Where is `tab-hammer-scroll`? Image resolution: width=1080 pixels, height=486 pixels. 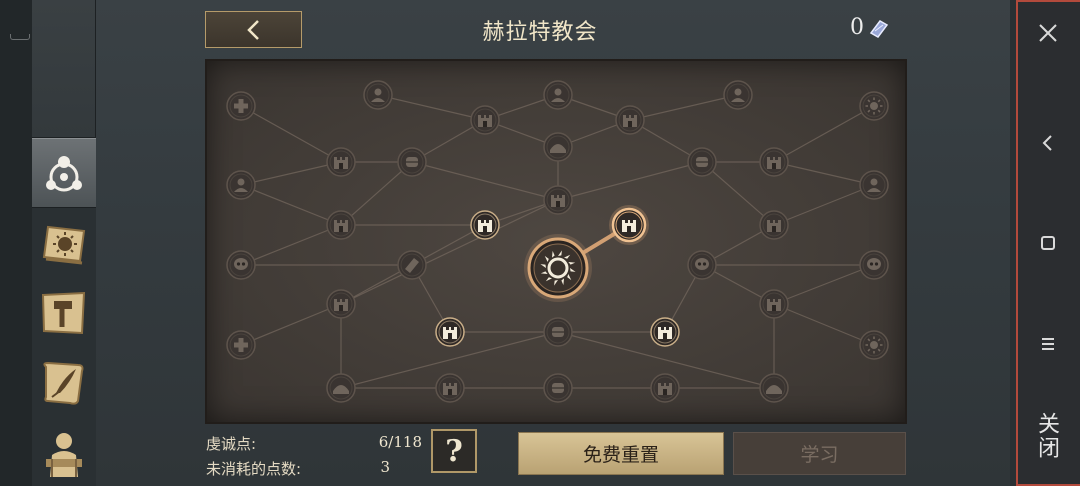
tab-hammer-scroll is located at coordinates (64, 313).